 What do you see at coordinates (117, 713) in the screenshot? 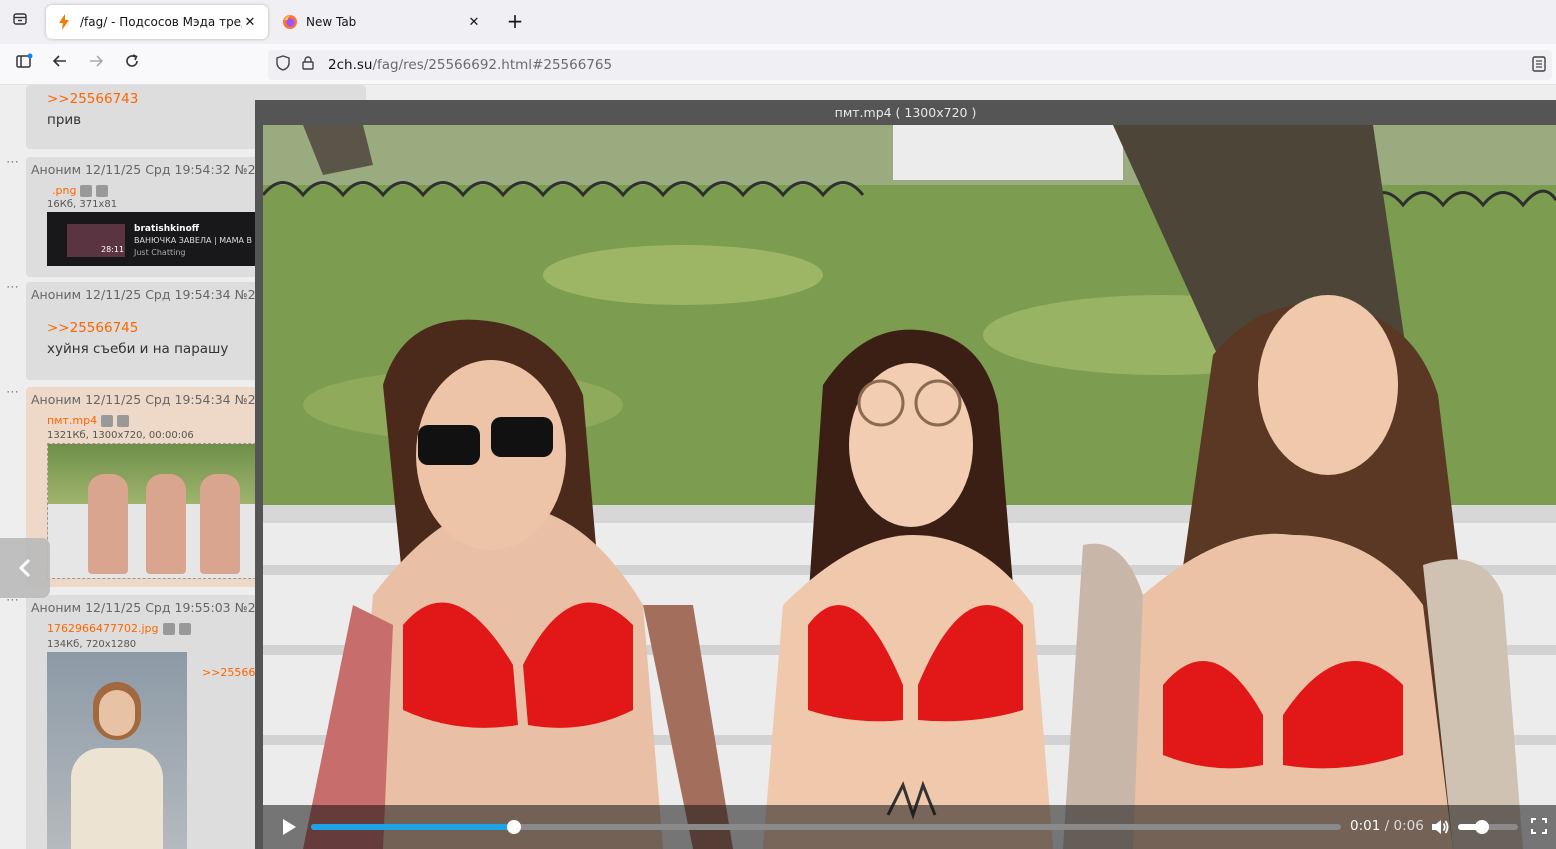
I see `thumbnail-face` at bounding box center [117, 713].